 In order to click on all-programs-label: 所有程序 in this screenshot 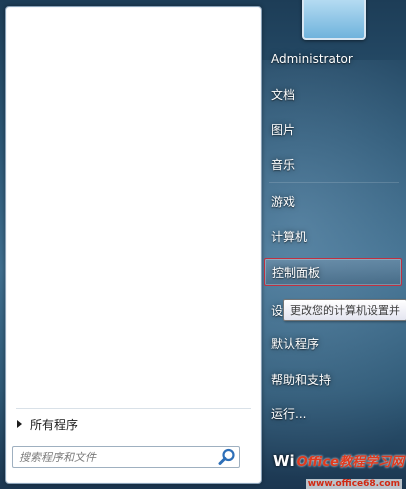, I will do `click(54, 424)`.